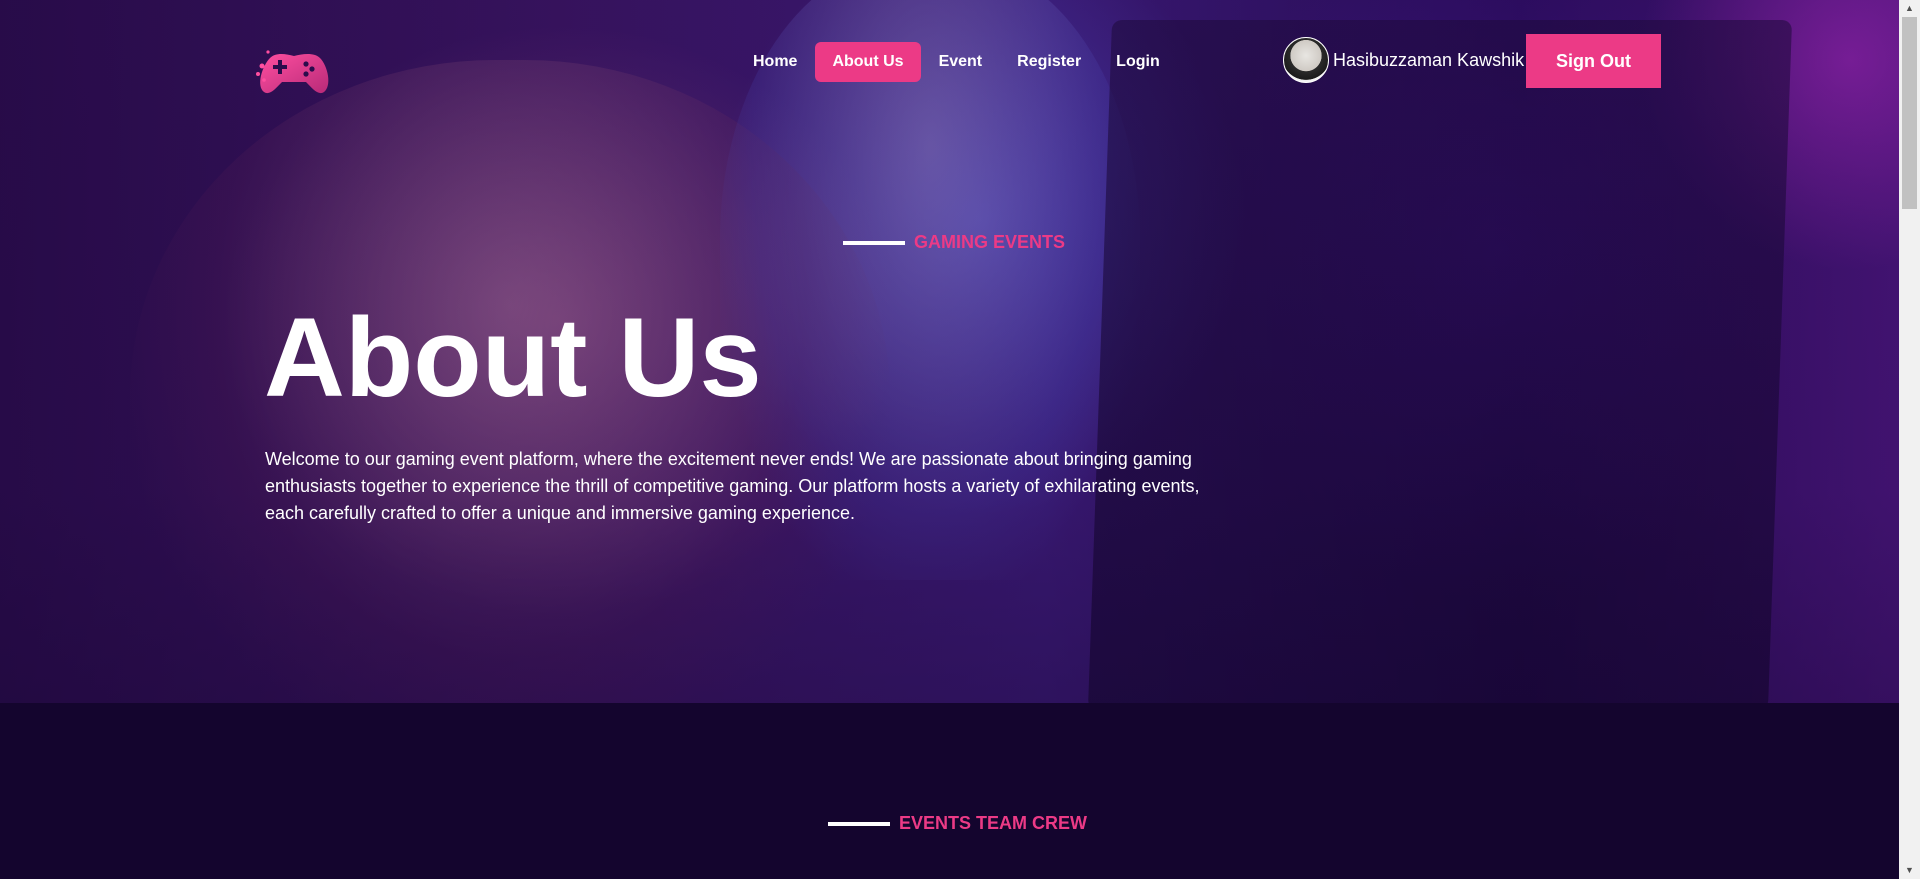 The height and width of the screenshot is (879, 1920). I want to click on eyebrow-label: GAMING EVENTS, so click(990, 242).